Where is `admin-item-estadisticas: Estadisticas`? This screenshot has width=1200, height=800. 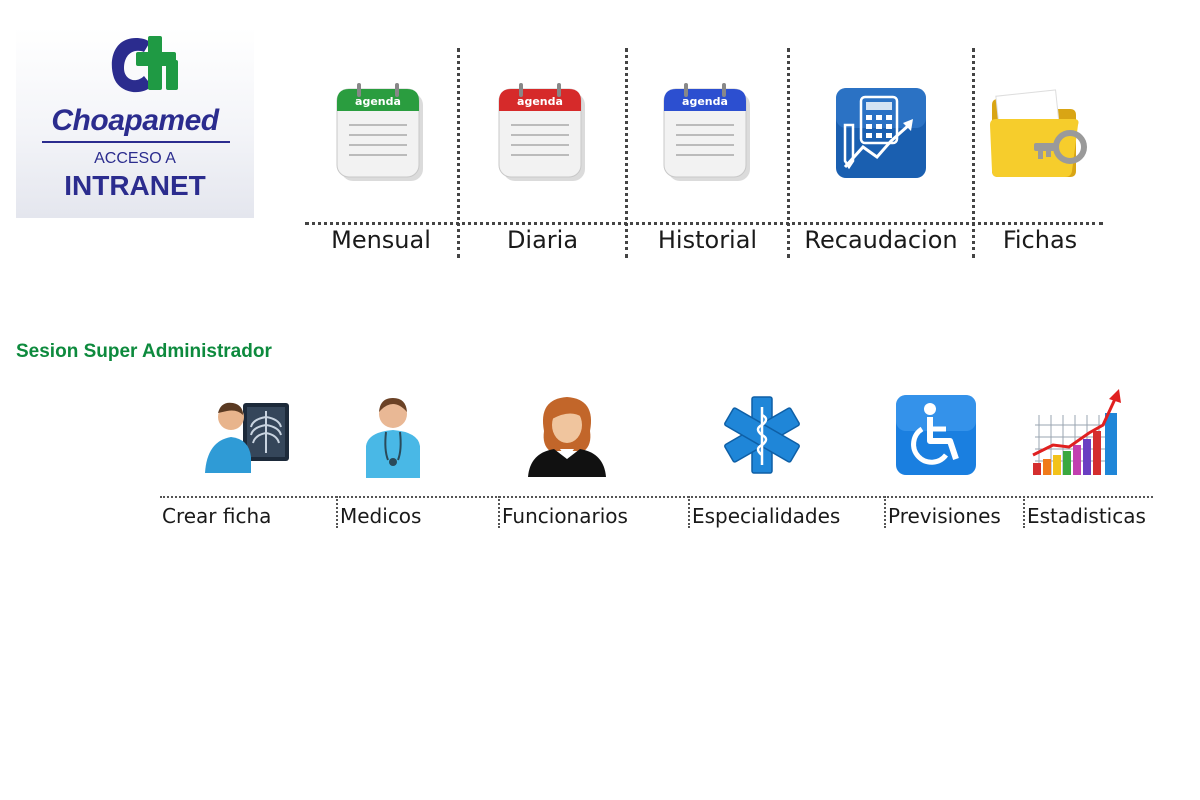
admin-item-estadisticas: Estadisticas is located at coordinates (1090, 453).